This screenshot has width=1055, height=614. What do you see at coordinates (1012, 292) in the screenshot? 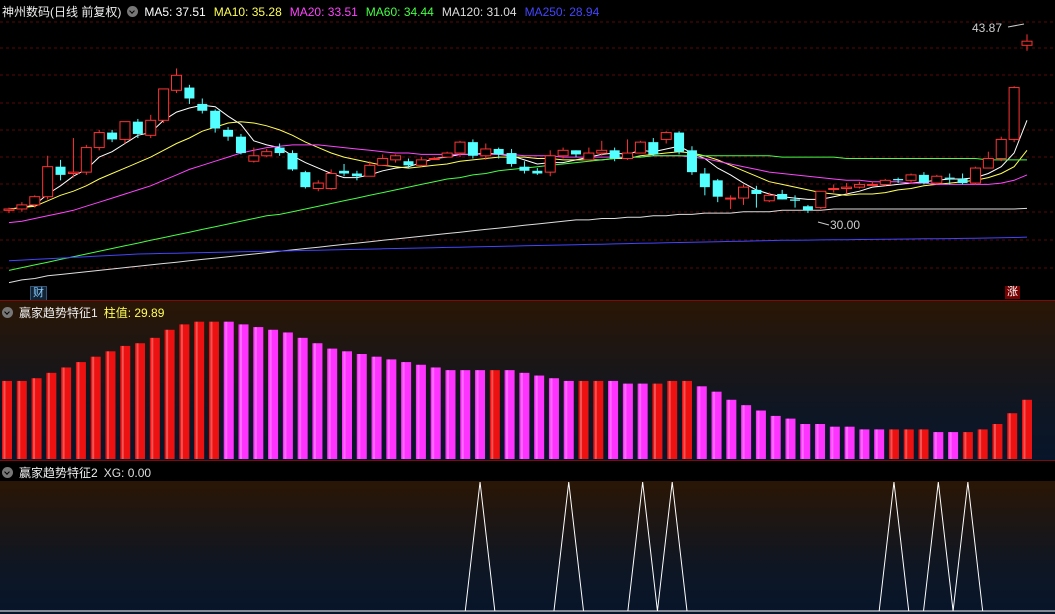
I see `limit-up-badge: 涨` at bounding box center [1012, 292].